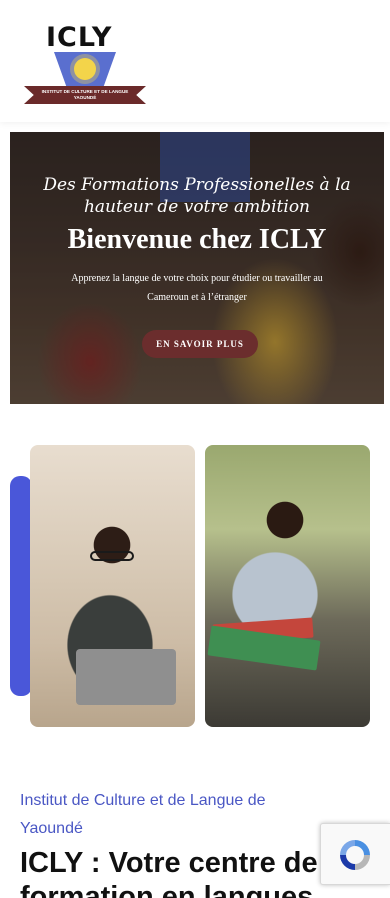  I want to click on recaptcha-icon, so click(355, 855).